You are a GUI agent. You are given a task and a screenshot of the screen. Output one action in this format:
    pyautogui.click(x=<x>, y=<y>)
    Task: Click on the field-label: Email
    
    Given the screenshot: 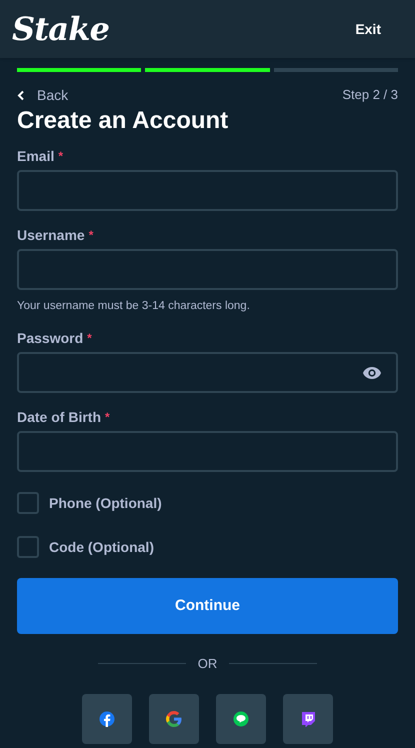 What is the action you would take?
    pyautogui.click(x=35, y=156)
    